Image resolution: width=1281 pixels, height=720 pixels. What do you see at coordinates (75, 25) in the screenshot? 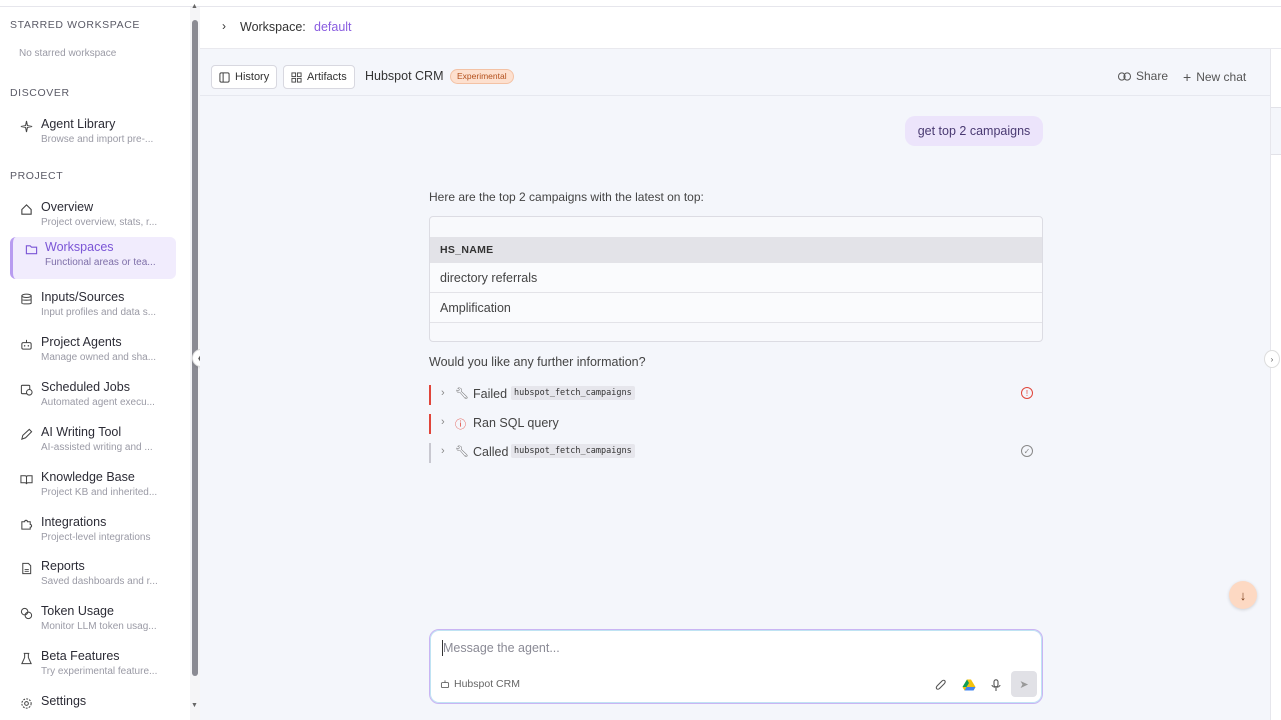
I see `section-title-starred: STARRED WORKSPACE` at bounding box center [75, 25].